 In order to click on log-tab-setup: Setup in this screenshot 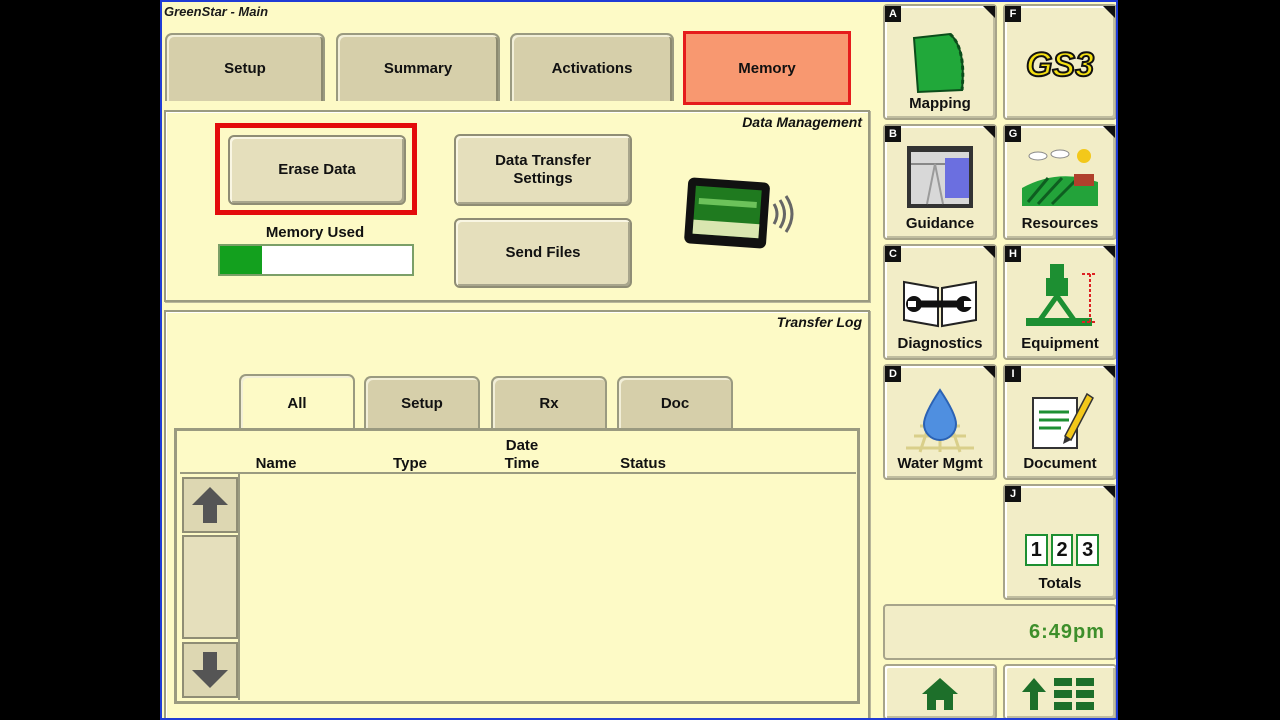, I will do `click(422, 402)`.